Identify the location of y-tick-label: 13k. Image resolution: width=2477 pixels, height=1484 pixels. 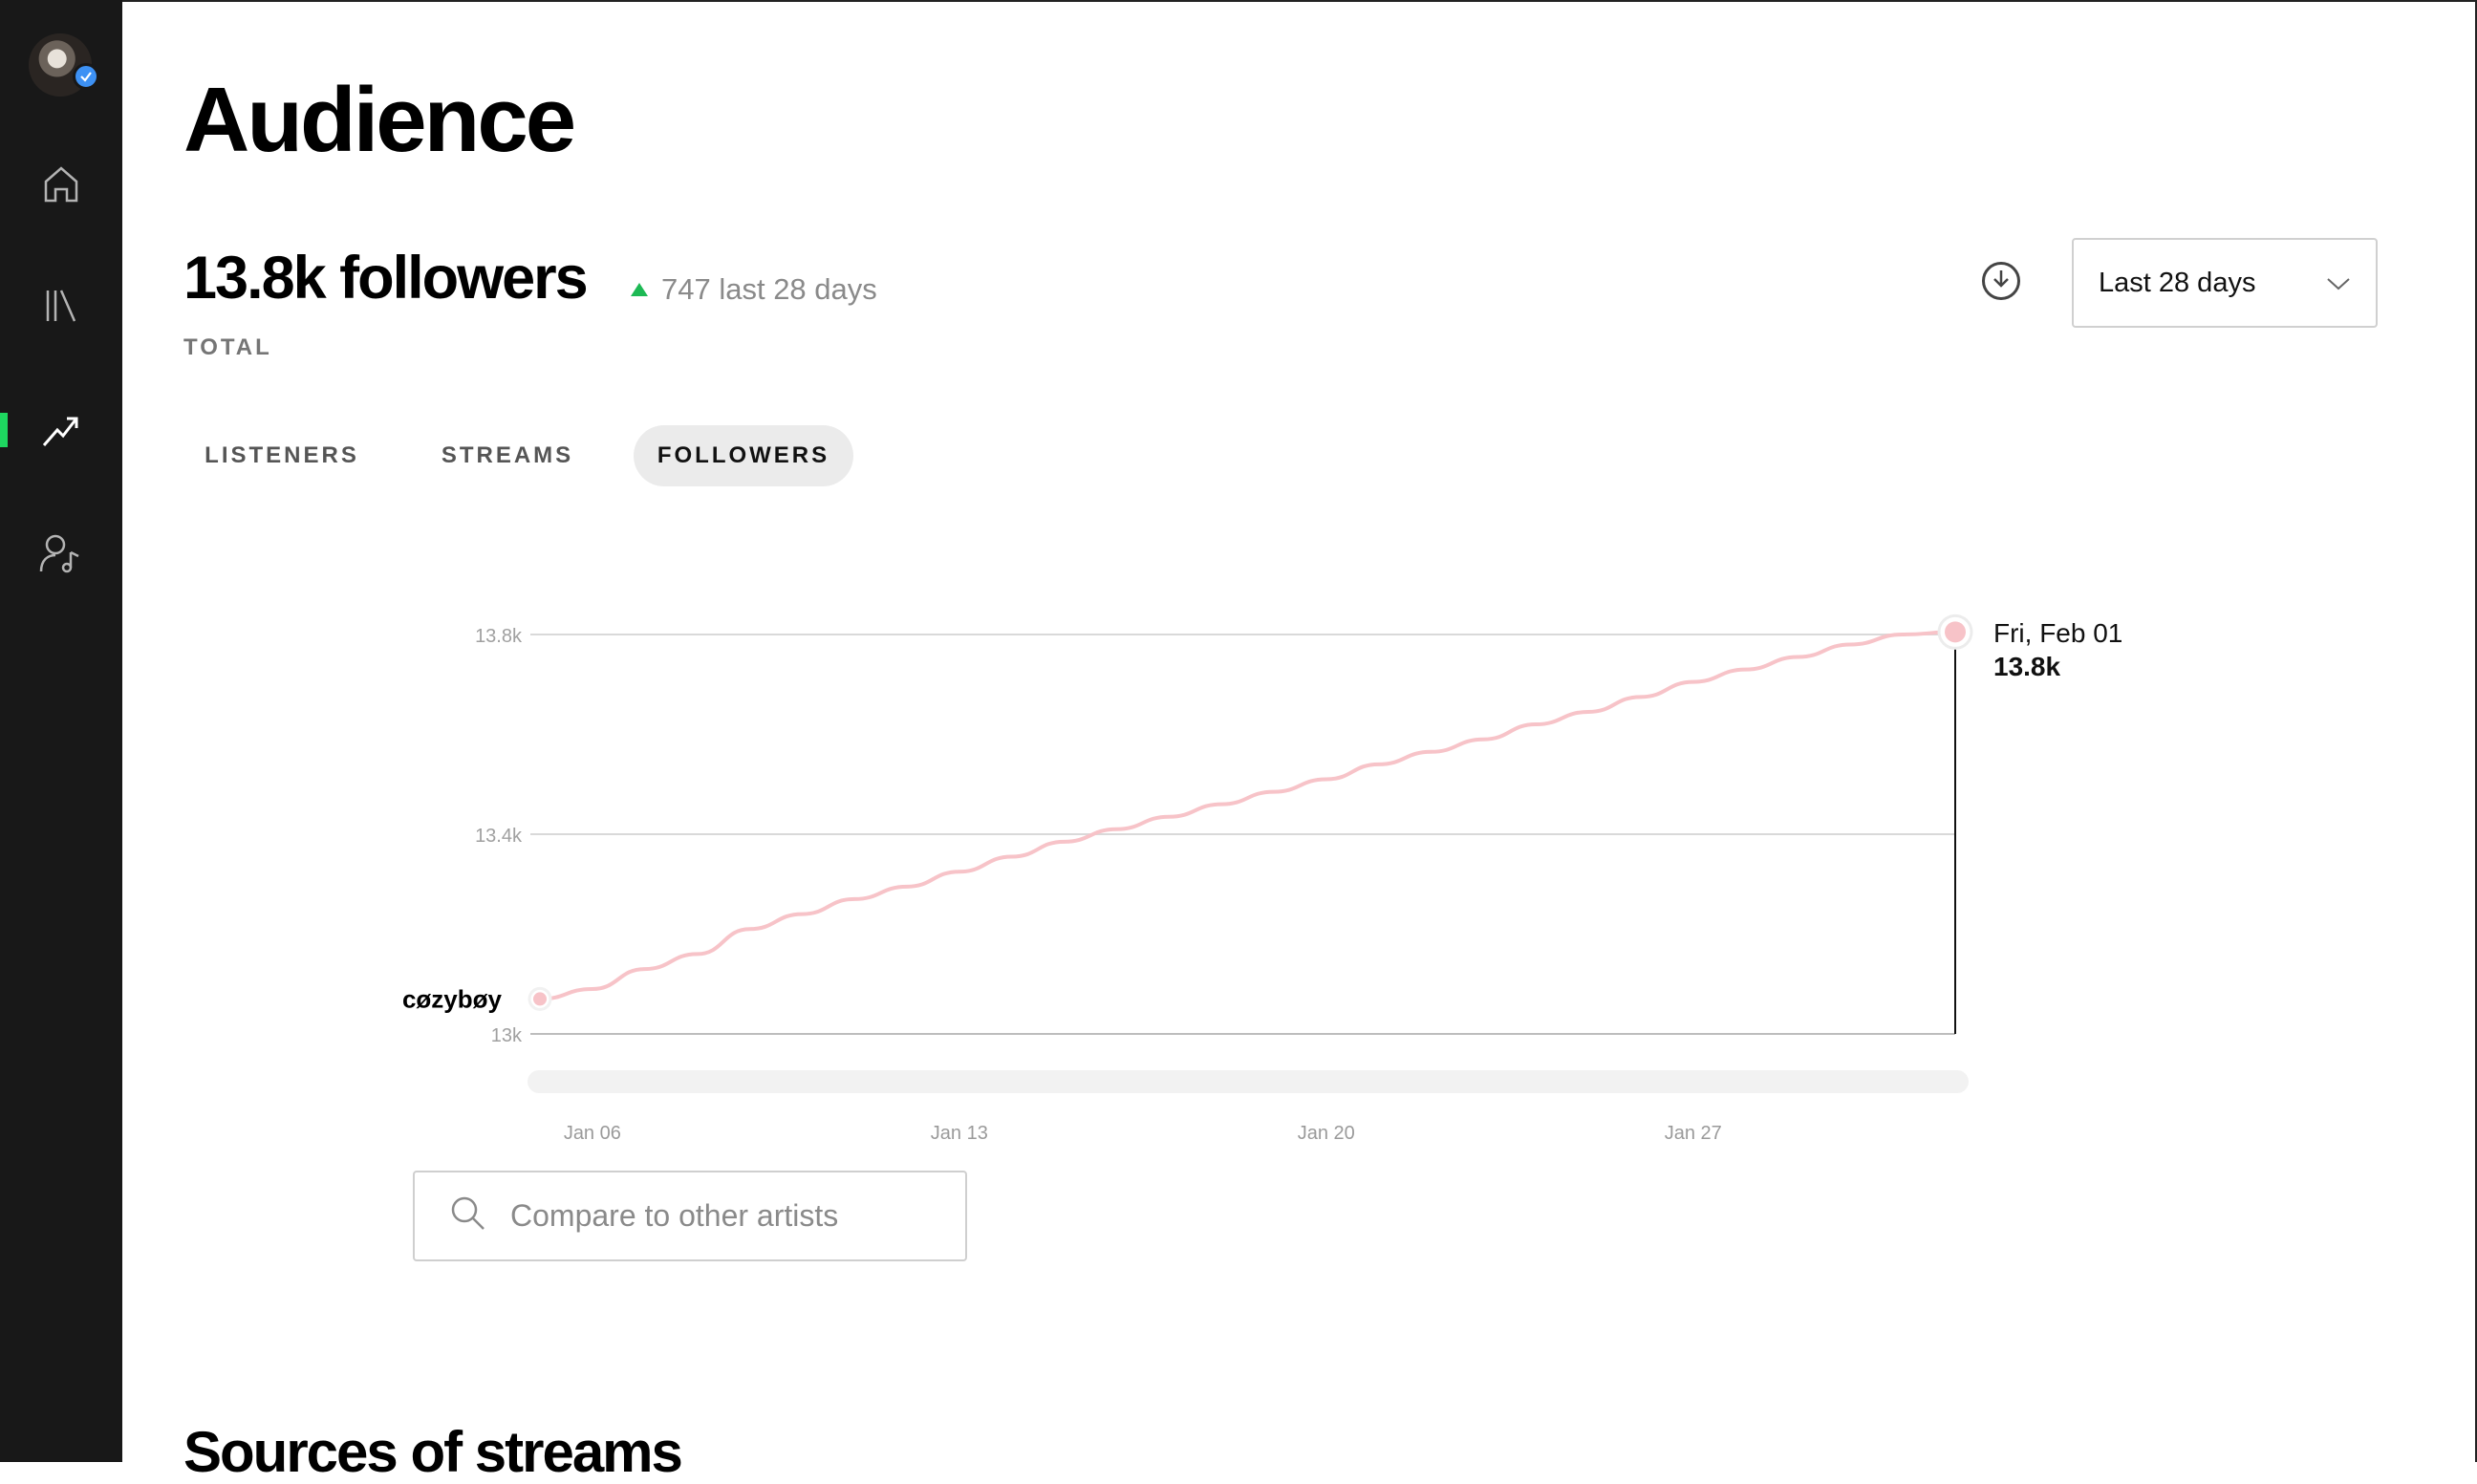
(507, 1035).